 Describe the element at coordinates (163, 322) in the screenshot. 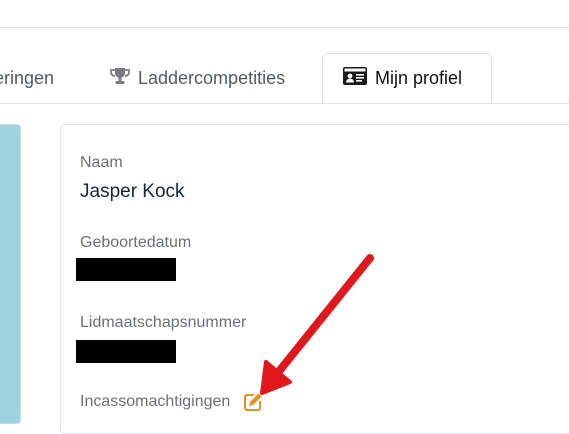

I see `membership-number-label: Lidmaatschapsnummer` at that location.